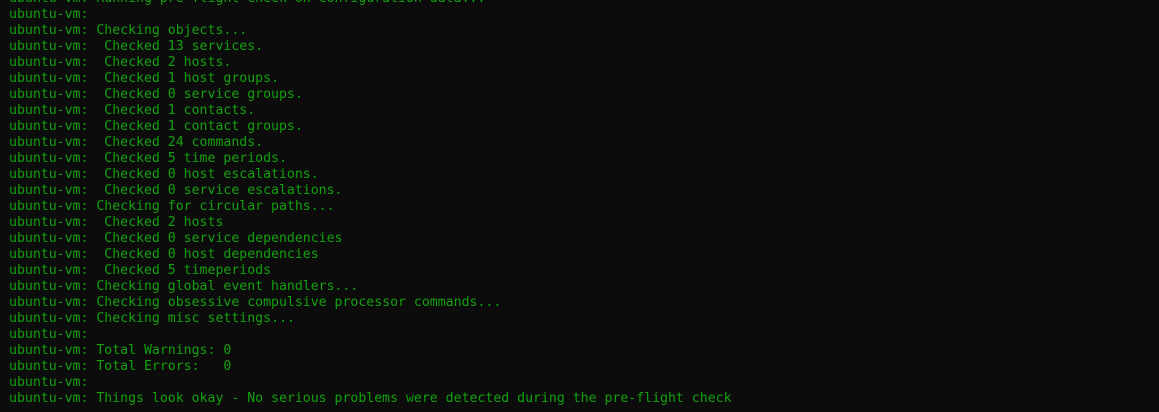 This screenshot has height=412, width=1159. I want to click on terminal-message: Total Warnings: 0, so click(160, 350).